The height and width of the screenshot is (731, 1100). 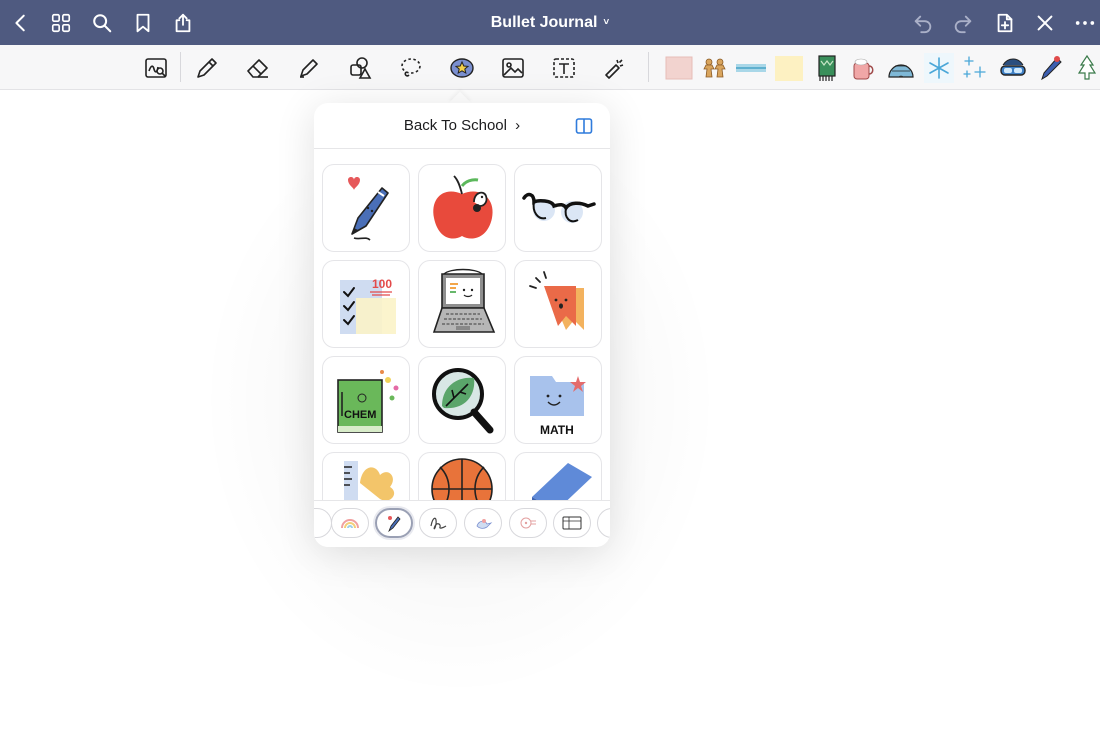 I want to click on next-tab-partial, so click(x=603, y=523).